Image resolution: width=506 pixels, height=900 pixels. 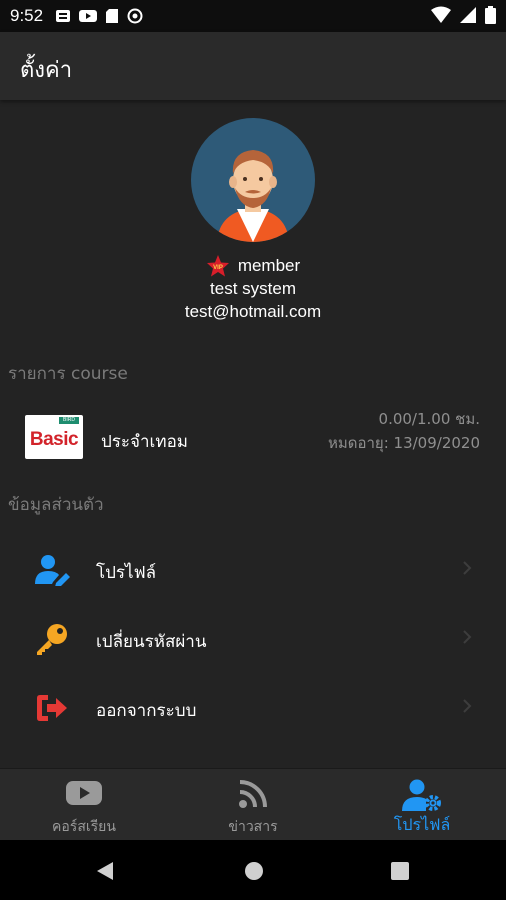 I want to click on change-password-menu-label: เปลี่ยนรหัสผ่าน, so click(x=151, y=642).